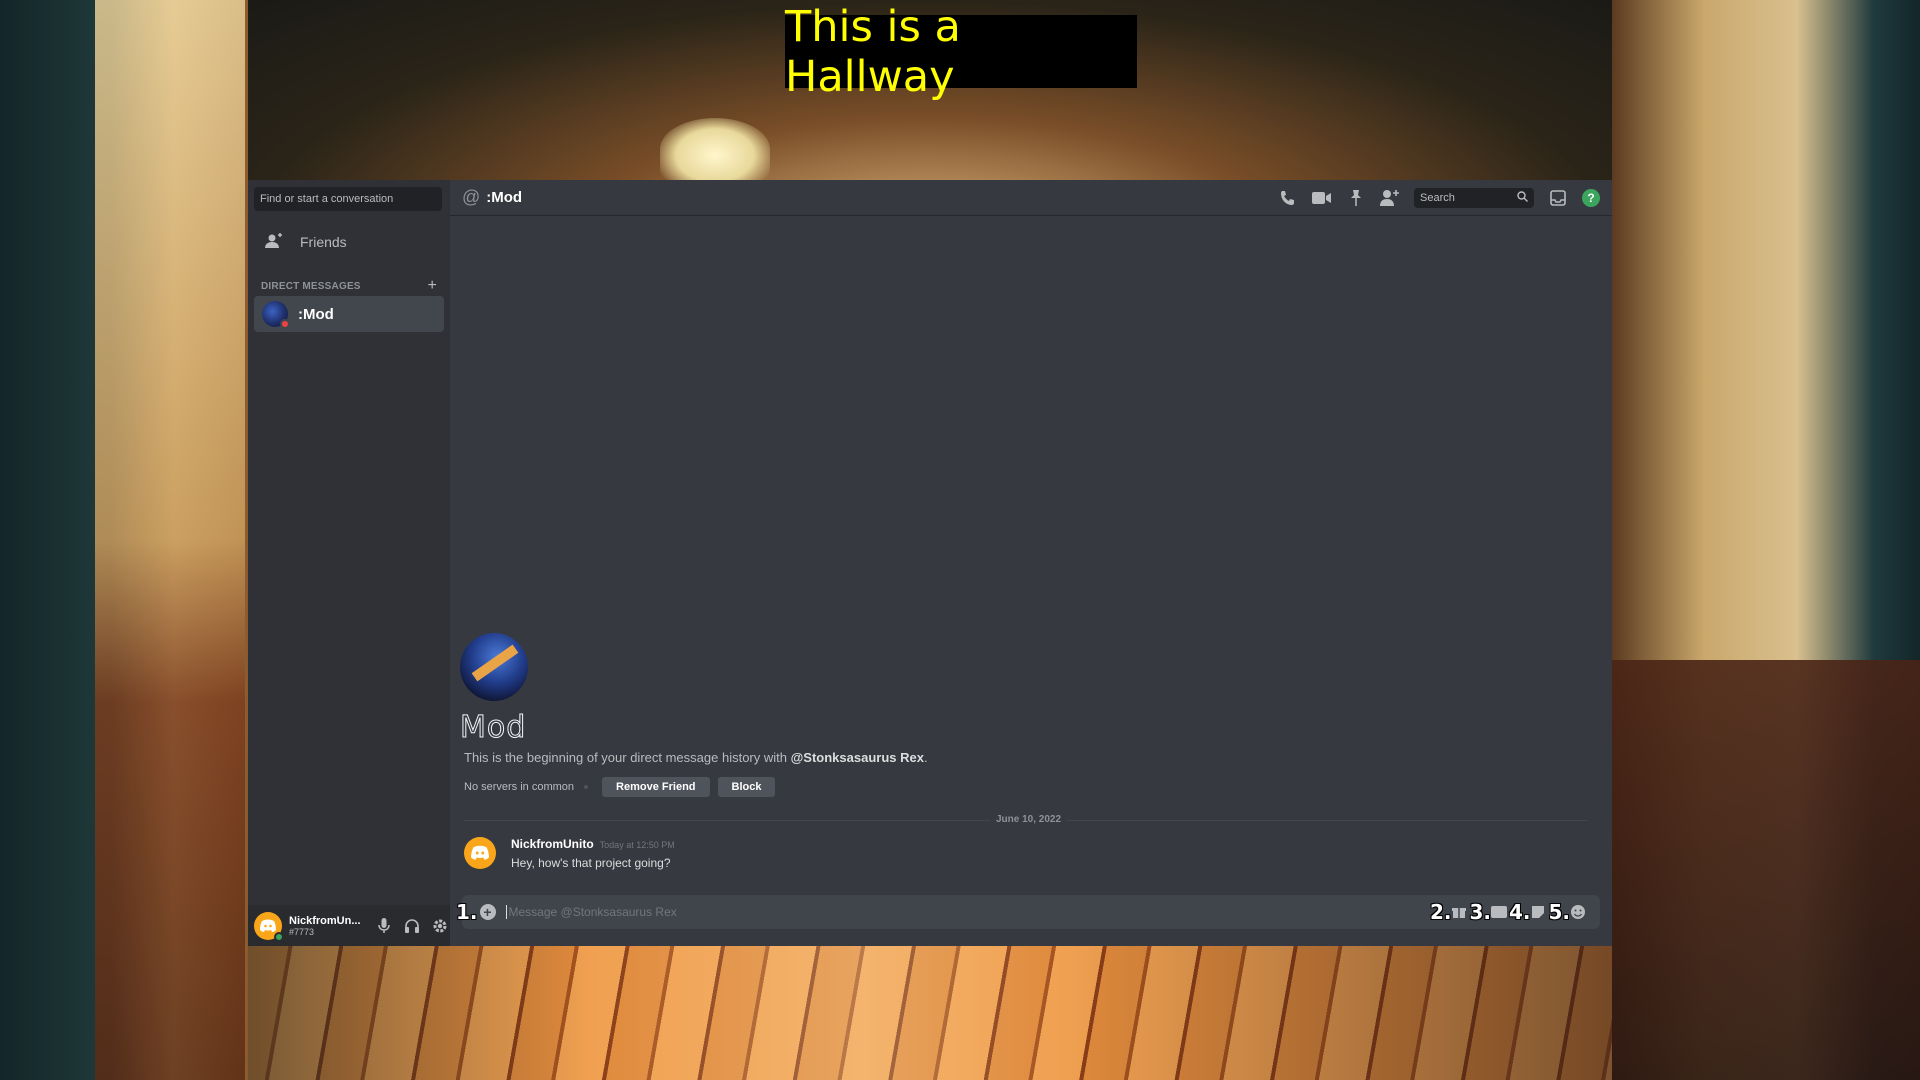  Describe the element at coordinates (494, 667) in the screenshot. I see `welcome-avatar` at that location.